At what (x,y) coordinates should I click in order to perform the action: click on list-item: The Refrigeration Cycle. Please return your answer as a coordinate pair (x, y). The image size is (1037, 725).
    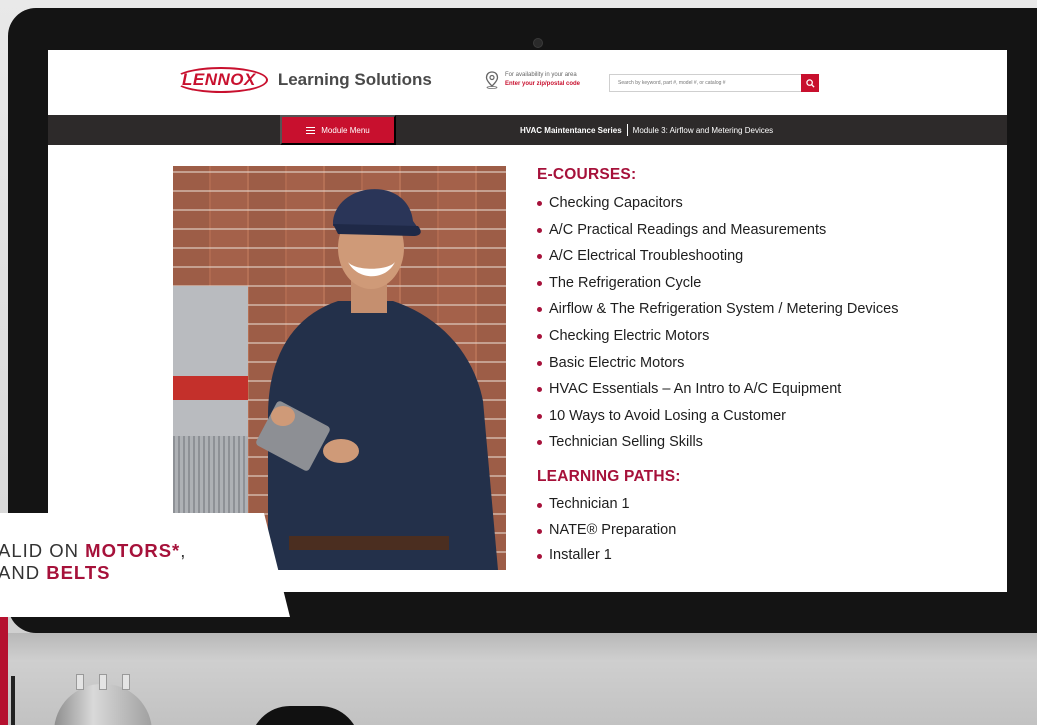
    Looking at the image, I should click on (757, 283).